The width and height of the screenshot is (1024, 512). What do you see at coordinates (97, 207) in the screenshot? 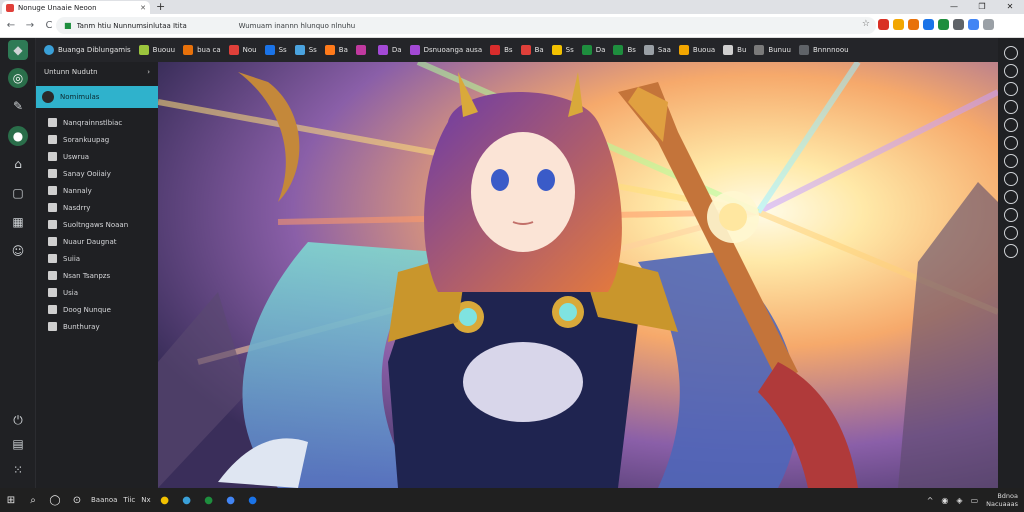
I see `panel-list-item: Nasdrry` at bounding box center [97, 207].